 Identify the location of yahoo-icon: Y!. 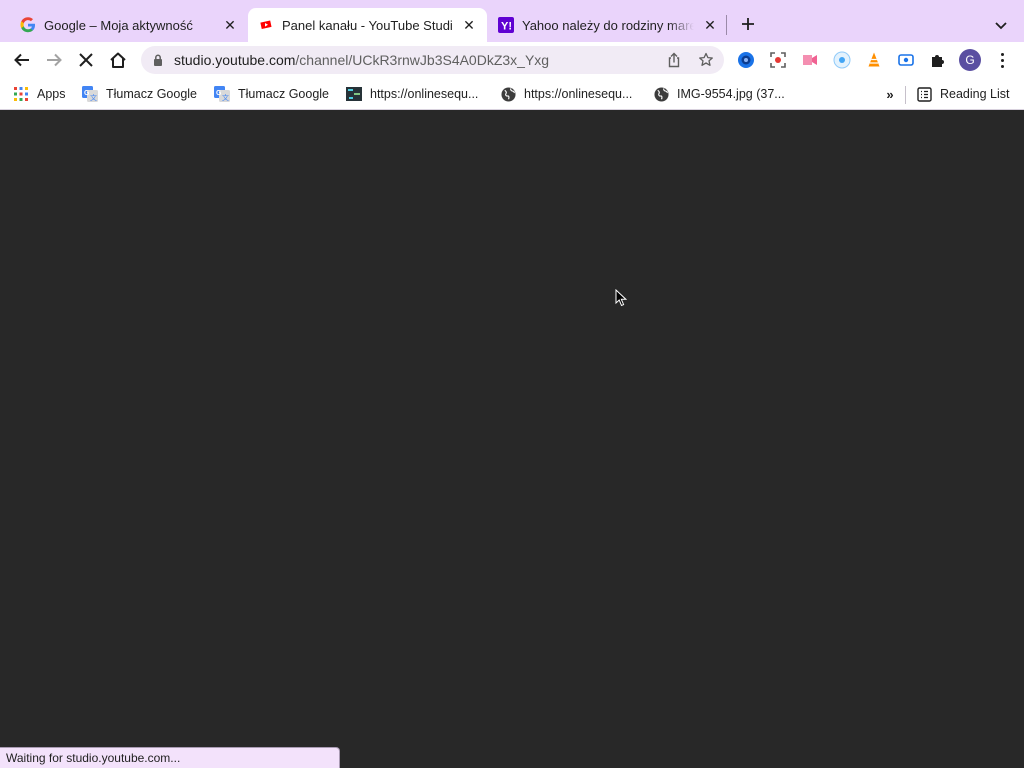
(506, 25).